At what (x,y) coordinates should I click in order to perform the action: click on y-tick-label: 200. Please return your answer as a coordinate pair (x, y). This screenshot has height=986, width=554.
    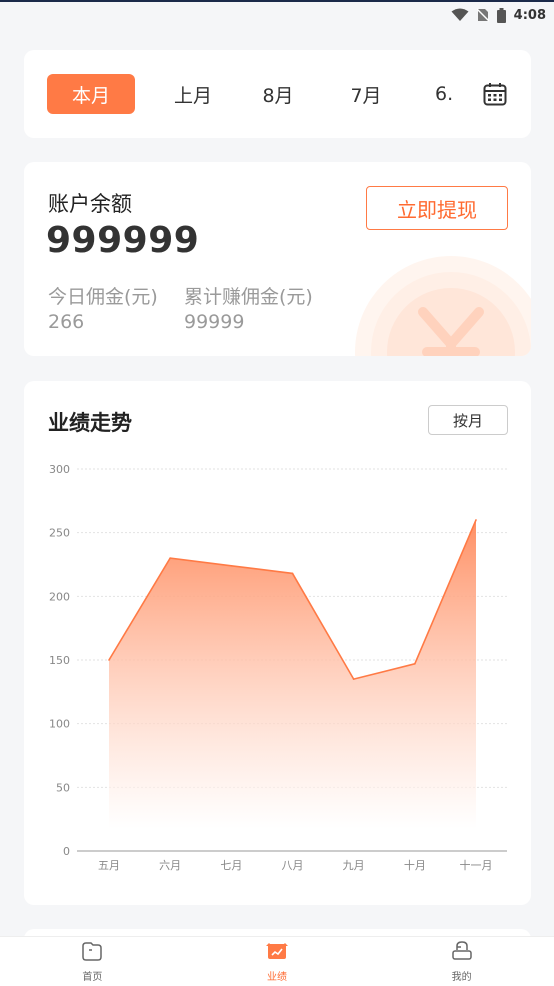
    Looking at the image, I should click on (59, 596).